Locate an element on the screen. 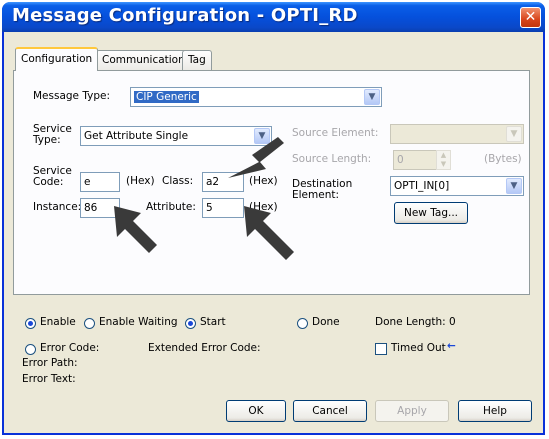 This screenshot has height=439, width=549. ok-label: OK is located at coordinates (256, 411).